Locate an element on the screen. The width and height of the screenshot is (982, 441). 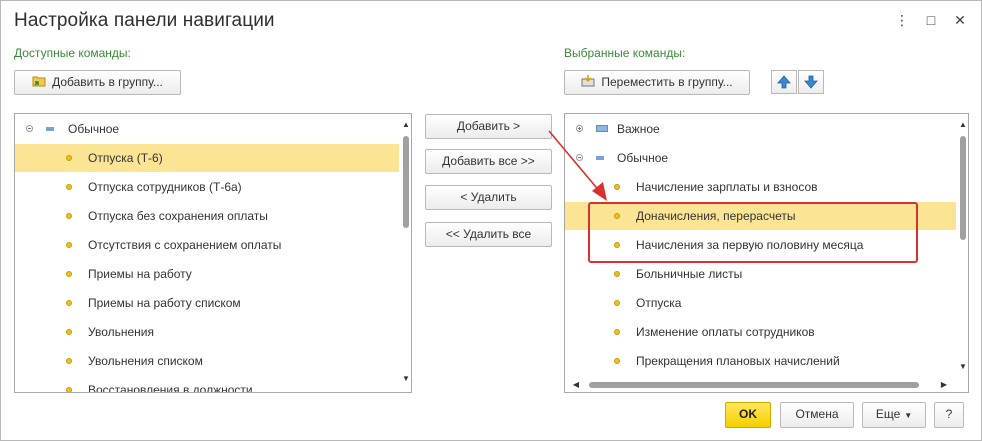
remove-all-button: << Удалить все is located at coordinates (488, 234).